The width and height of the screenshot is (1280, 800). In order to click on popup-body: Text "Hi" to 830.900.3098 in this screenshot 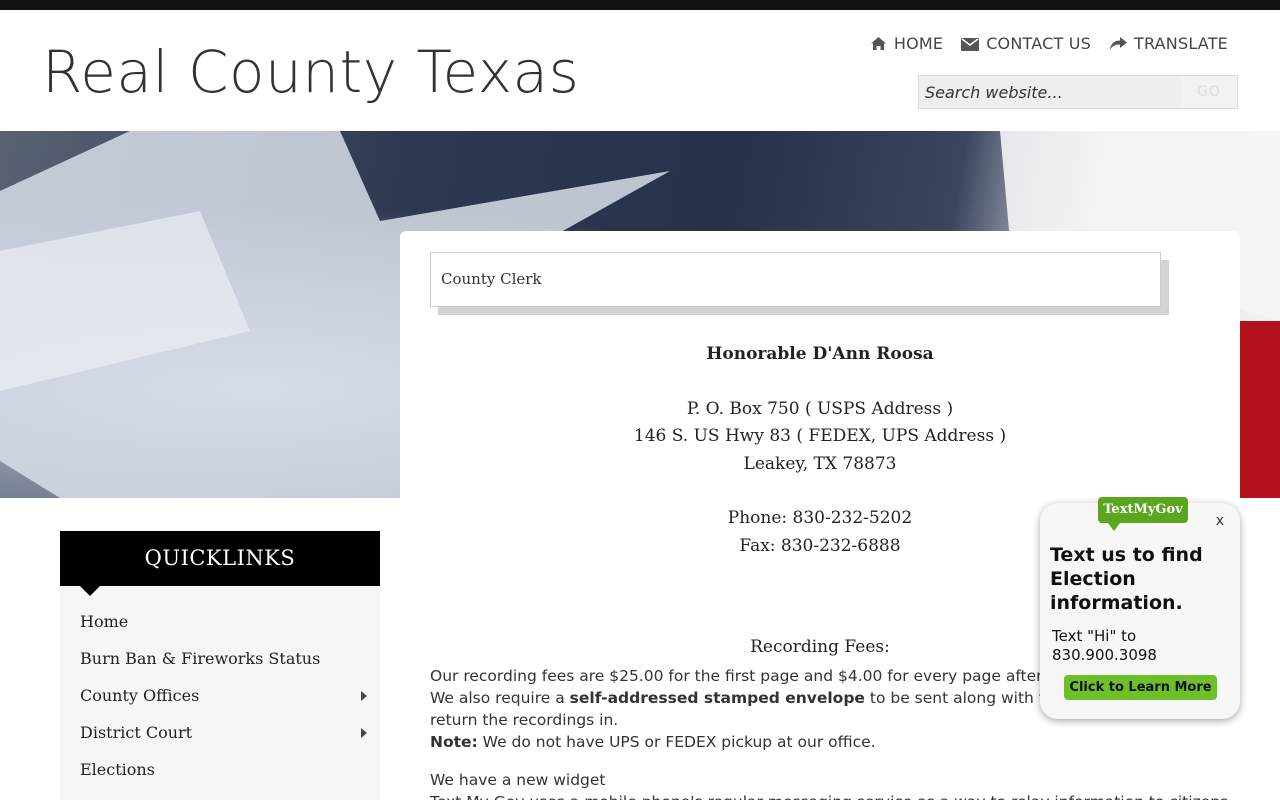, I will do `click(1104, 645)`.